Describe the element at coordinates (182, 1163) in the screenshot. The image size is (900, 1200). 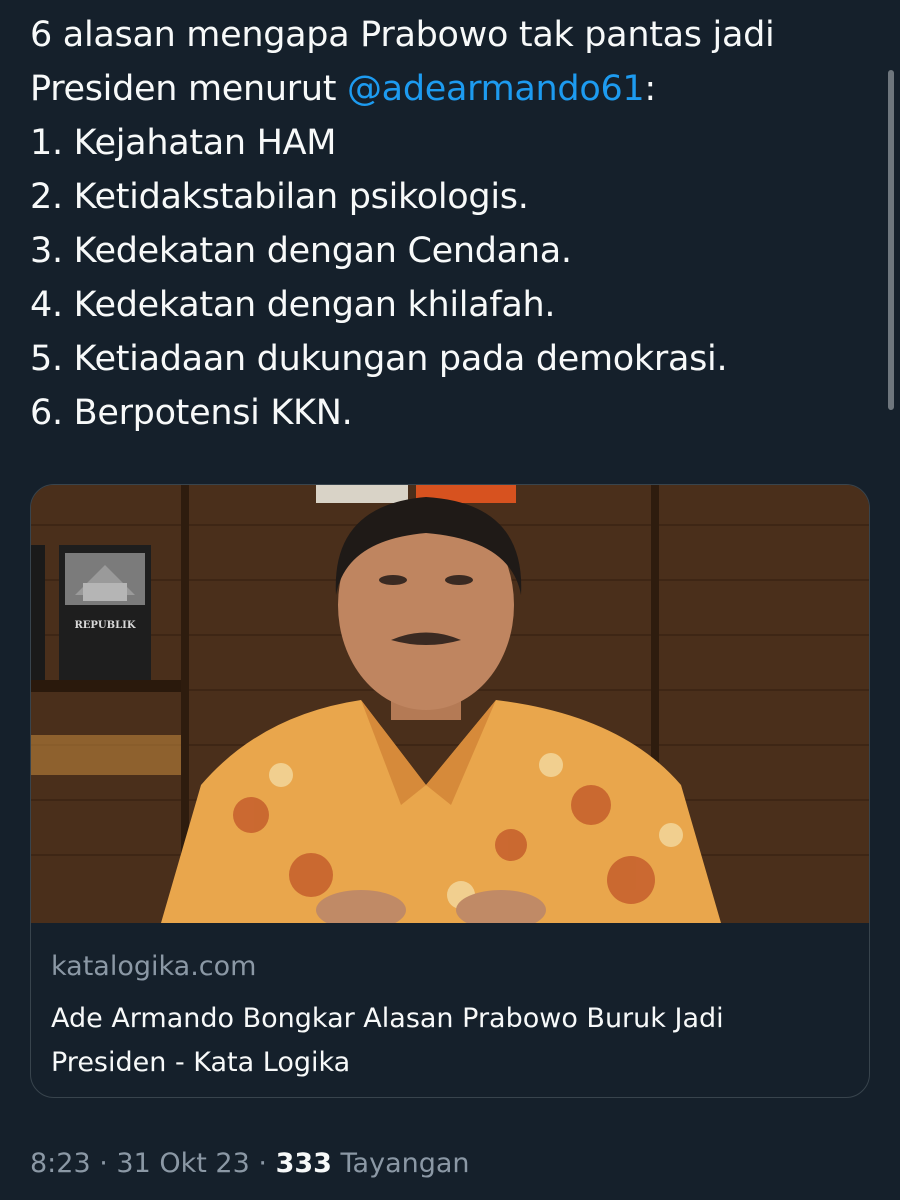
I see `tweet-date: 31 Okt 23` at that location.